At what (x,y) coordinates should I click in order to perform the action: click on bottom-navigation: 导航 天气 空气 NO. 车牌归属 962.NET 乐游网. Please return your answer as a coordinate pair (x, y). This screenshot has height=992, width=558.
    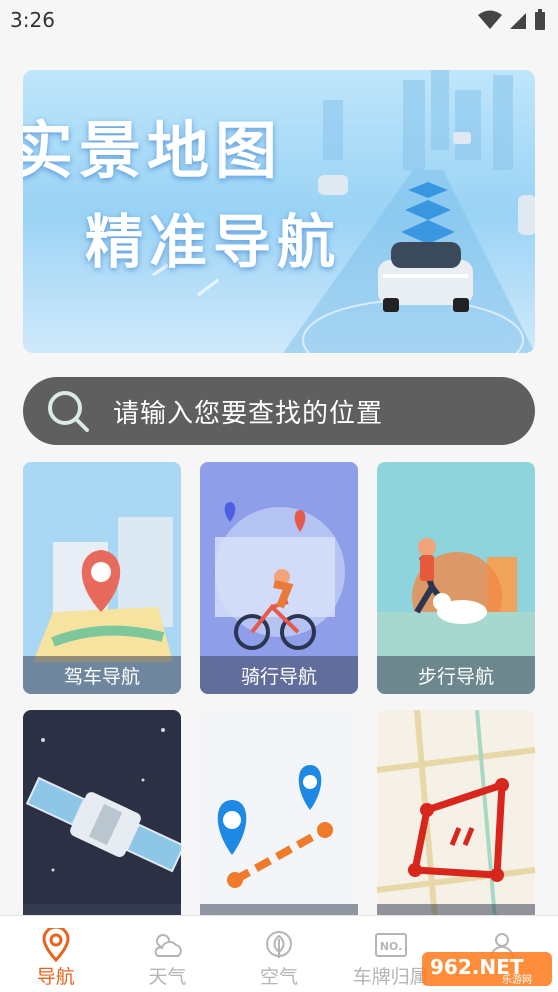
    Looking at the image, I should click on (279, 953).